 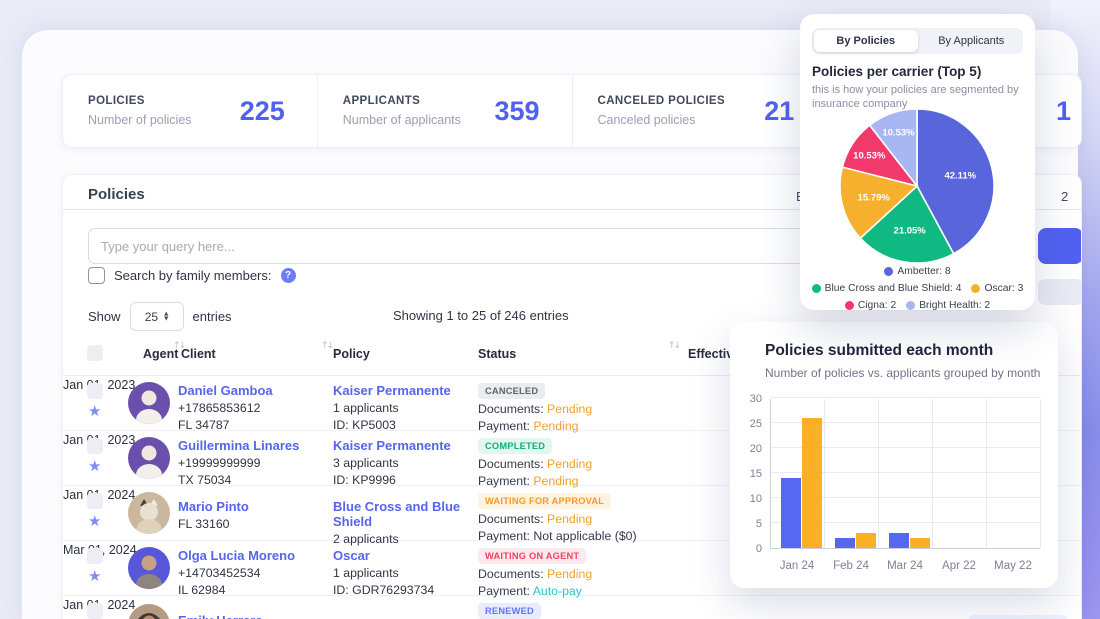 I want to click on family-members-label: Search by family members:, so click(x=193, y=275).